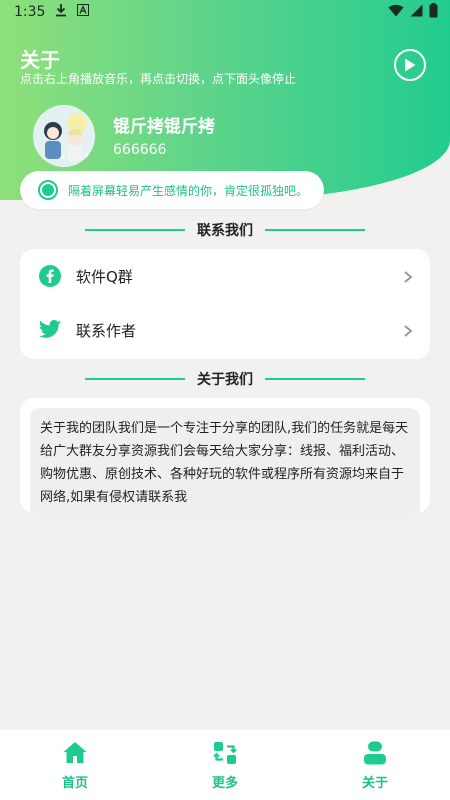 The image size is (450, 800). What do you see at coordinates (106, 330) in the screenshot?
I see `contact-item-label: 联系作者` at bounding box center [106, 330].